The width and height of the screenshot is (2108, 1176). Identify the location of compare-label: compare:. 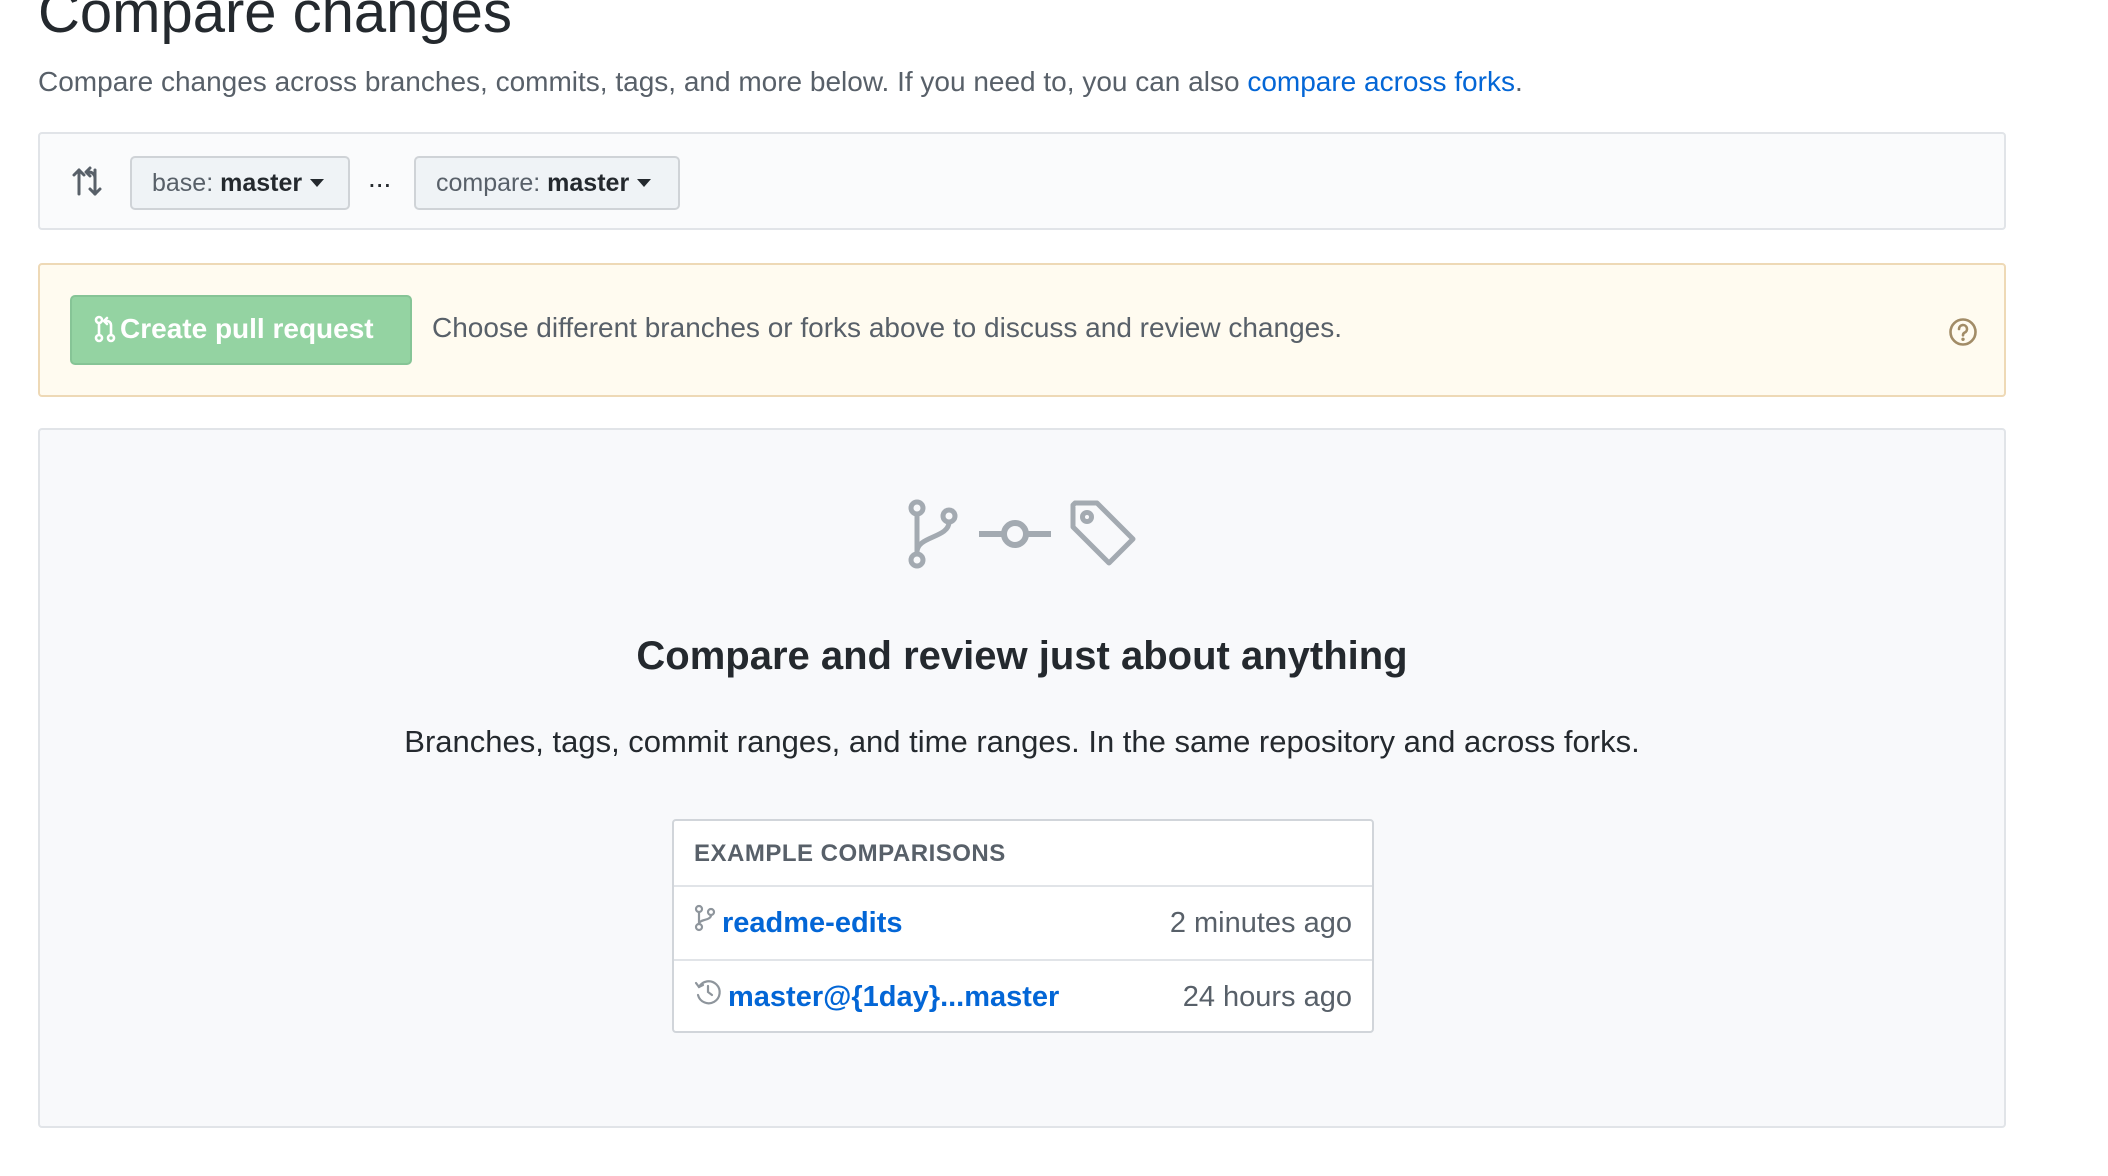
(488, 183).